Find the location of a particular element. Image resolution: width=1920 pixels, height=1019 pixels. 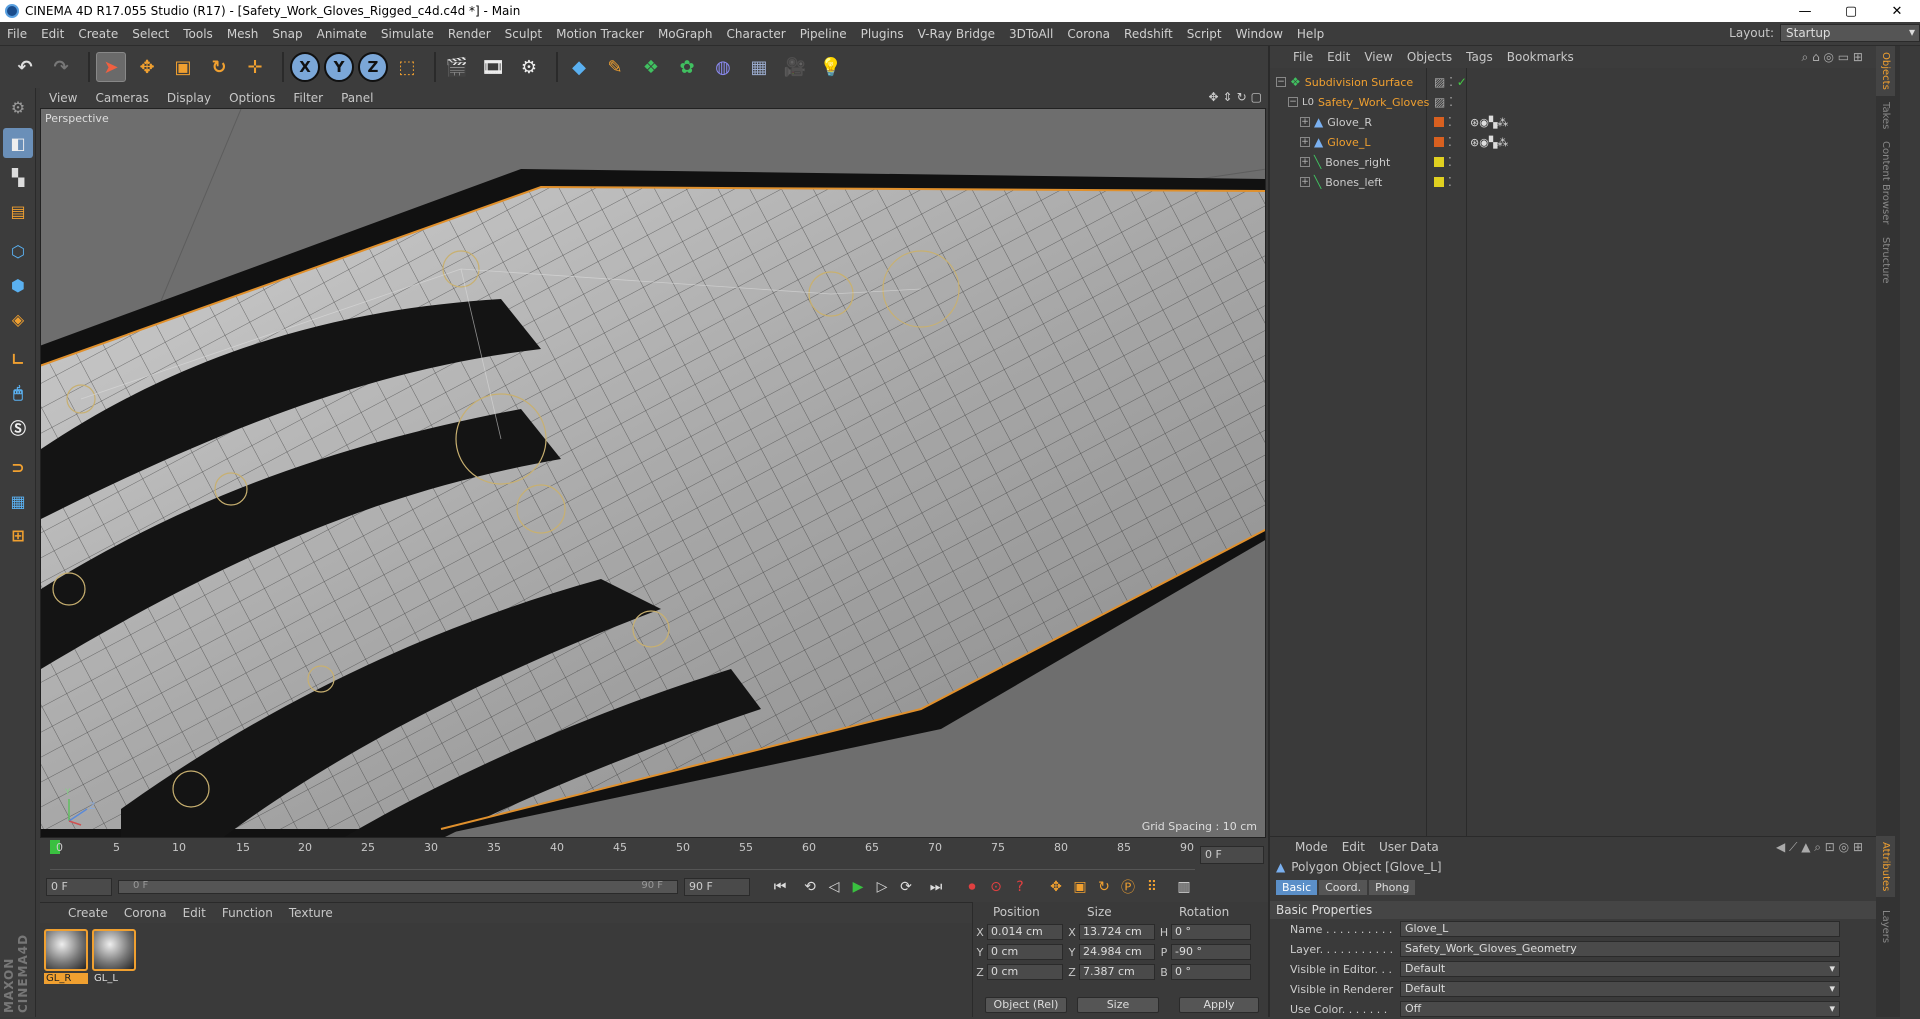

pen-spline-icon: ✎ is located at coordinates (615, 67).